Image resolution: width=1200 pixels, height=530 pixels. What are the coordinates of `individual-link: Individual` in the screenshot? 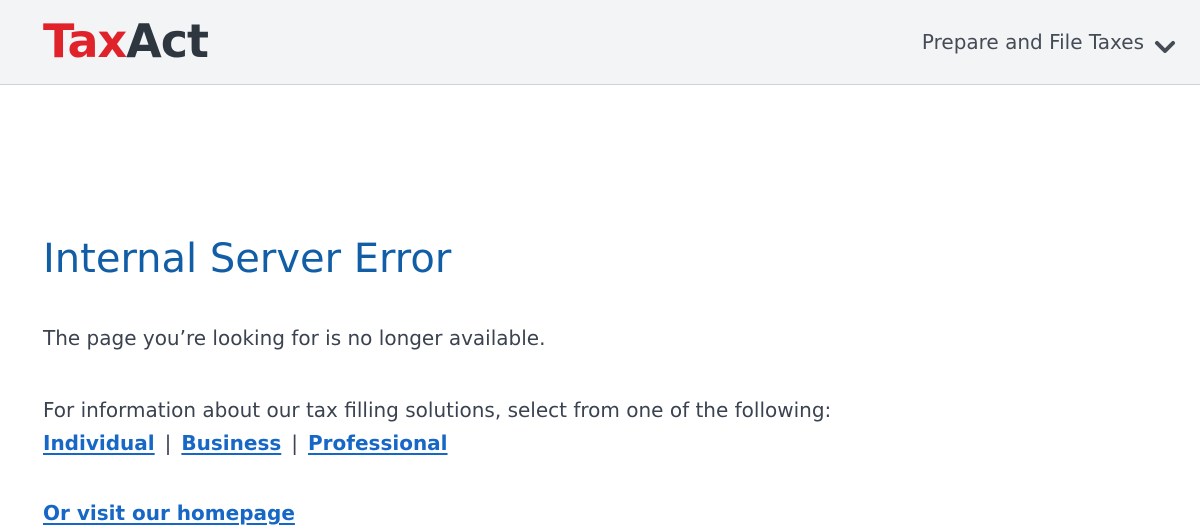 It's located at (99, 443).